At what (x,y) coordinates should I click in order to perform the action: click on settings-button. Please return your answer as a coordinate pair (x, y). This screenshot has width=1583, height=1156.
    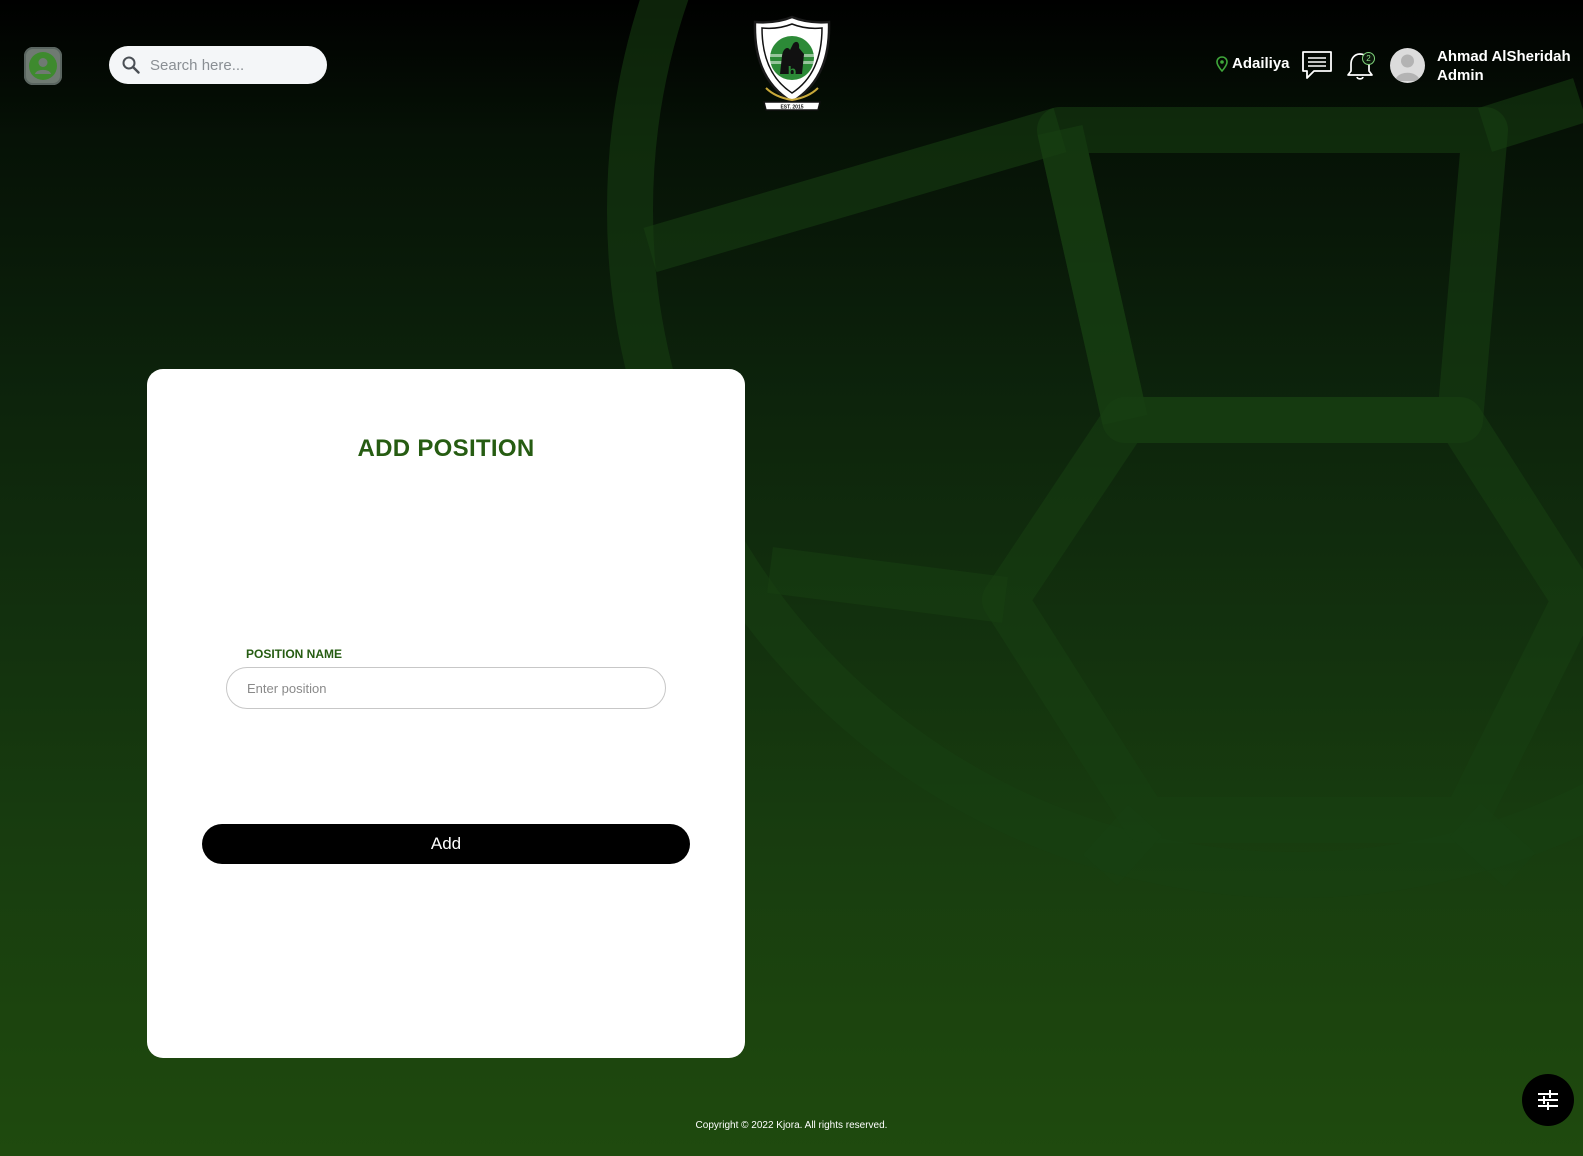
    Looking at the image, I should click on (1548, 1100).